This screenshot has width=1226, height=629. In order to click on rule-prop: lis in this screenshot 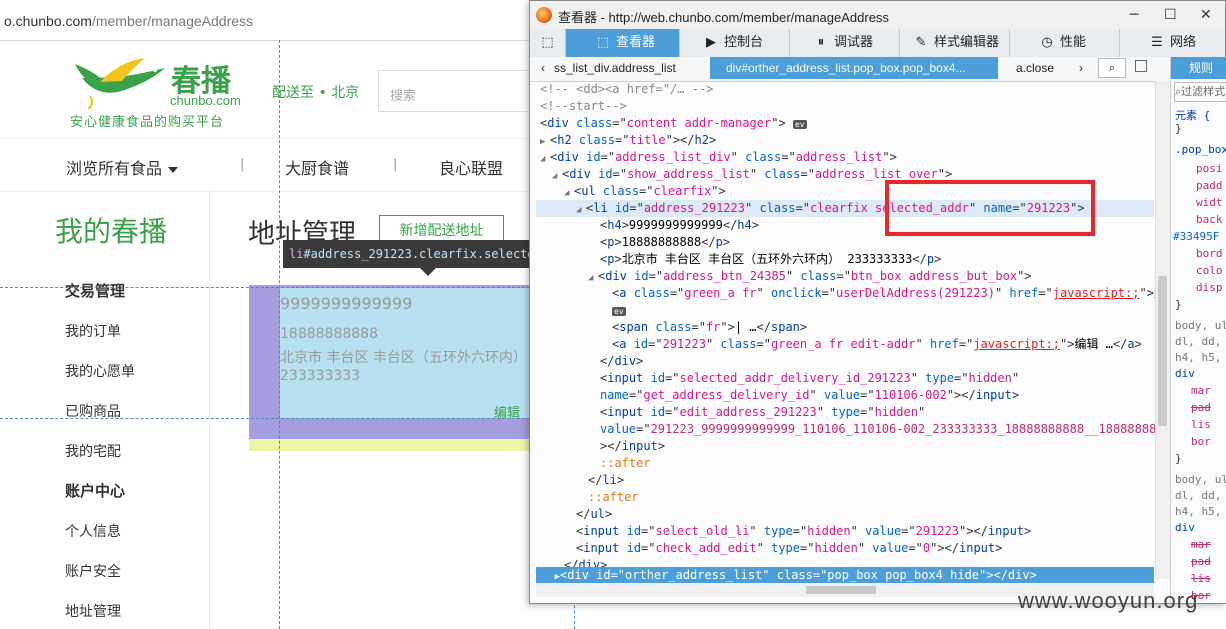, I will do `click(1201, 578)`.